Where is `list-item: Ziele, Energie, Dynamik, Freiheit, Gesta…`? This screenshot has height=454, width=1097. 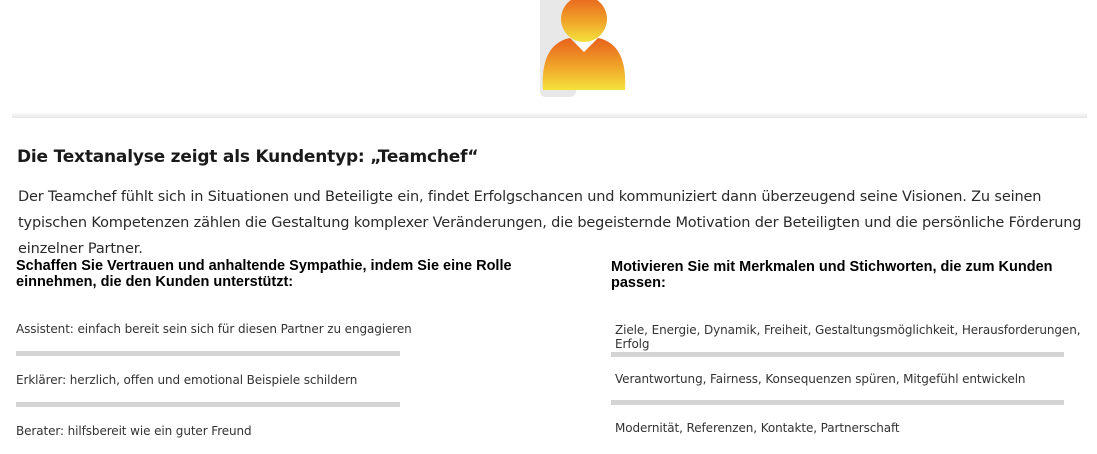 list-item: Ziele, Energie, Dynamik, Freiheit, Gesta… is located at coordinates (848, 337).